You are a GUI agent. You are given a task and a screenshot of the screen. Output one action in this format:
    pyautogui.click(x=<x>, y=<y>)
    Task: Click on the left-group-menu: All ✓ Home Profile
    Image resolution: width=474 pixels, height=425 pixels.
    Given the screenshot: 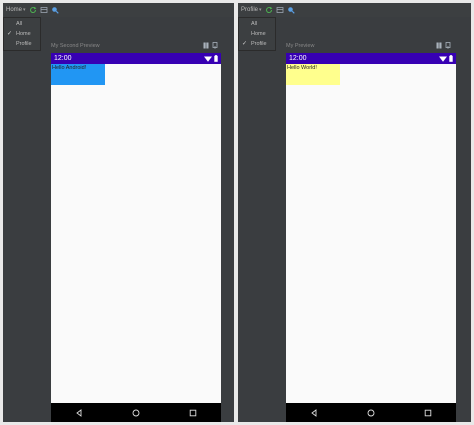 What is the action you would take?
    pyautogui.click(x=22, y=34)
    